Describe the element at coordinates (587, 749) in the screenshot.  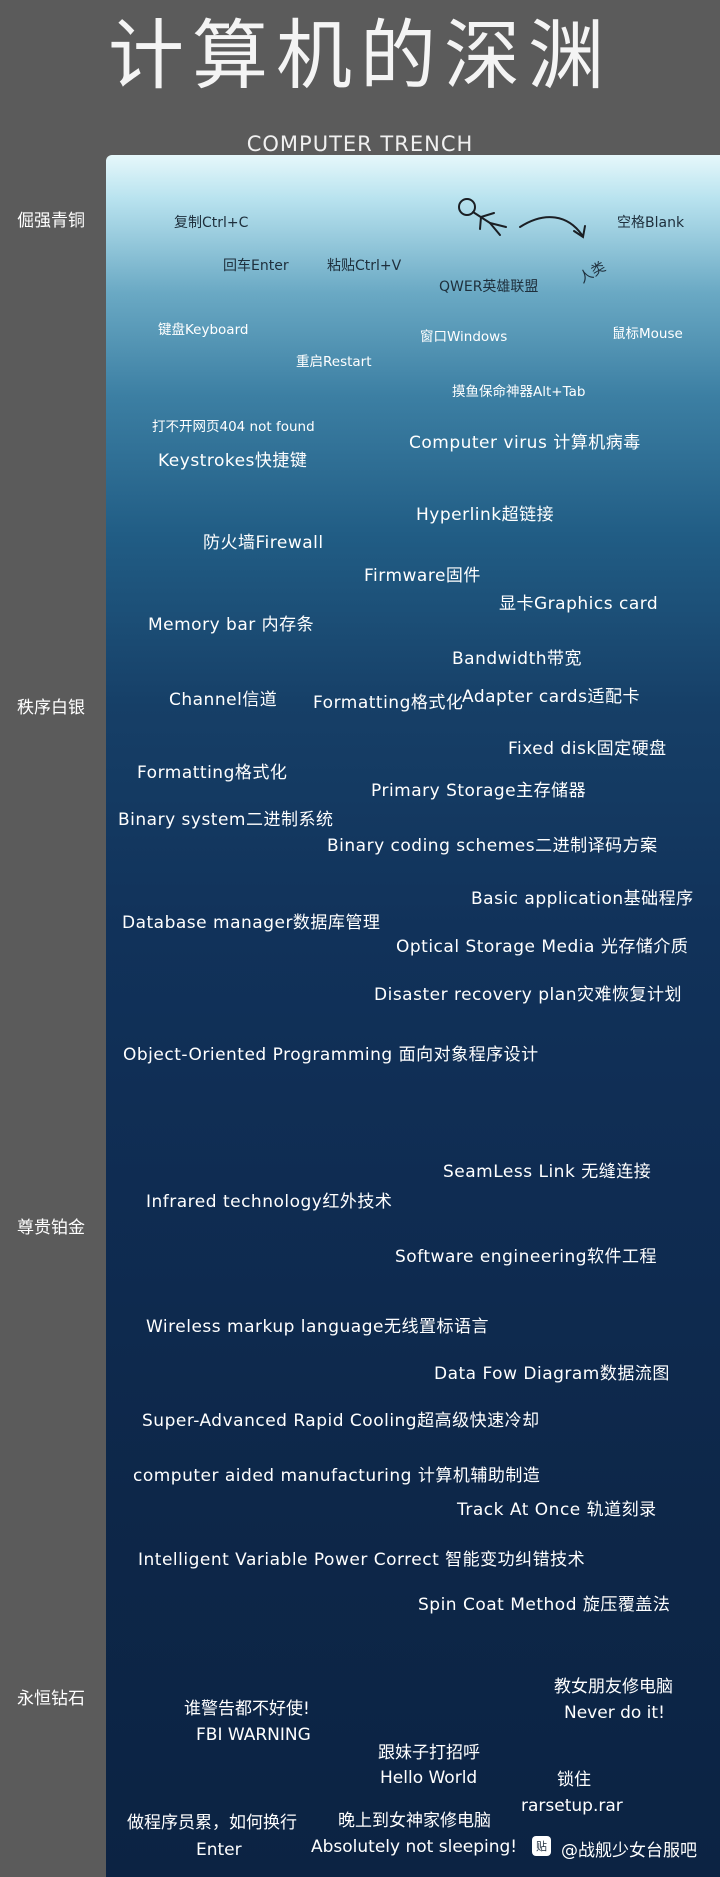
I see `term-fixed-disk: Fixed disk固定硬盘` at that location.